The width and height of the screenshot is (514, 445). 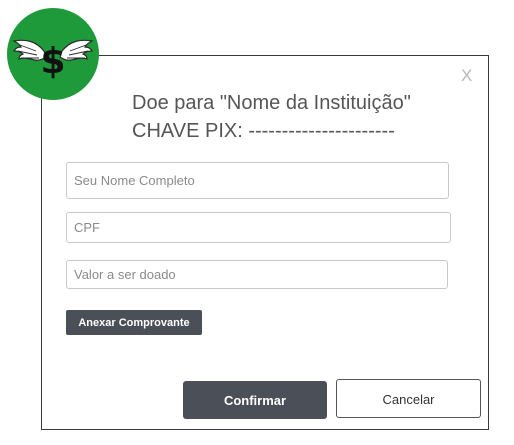 What do you see at coordinates (257, 180) in the screenshot?
I see `full-name-input` at bounding box center [257, 180].